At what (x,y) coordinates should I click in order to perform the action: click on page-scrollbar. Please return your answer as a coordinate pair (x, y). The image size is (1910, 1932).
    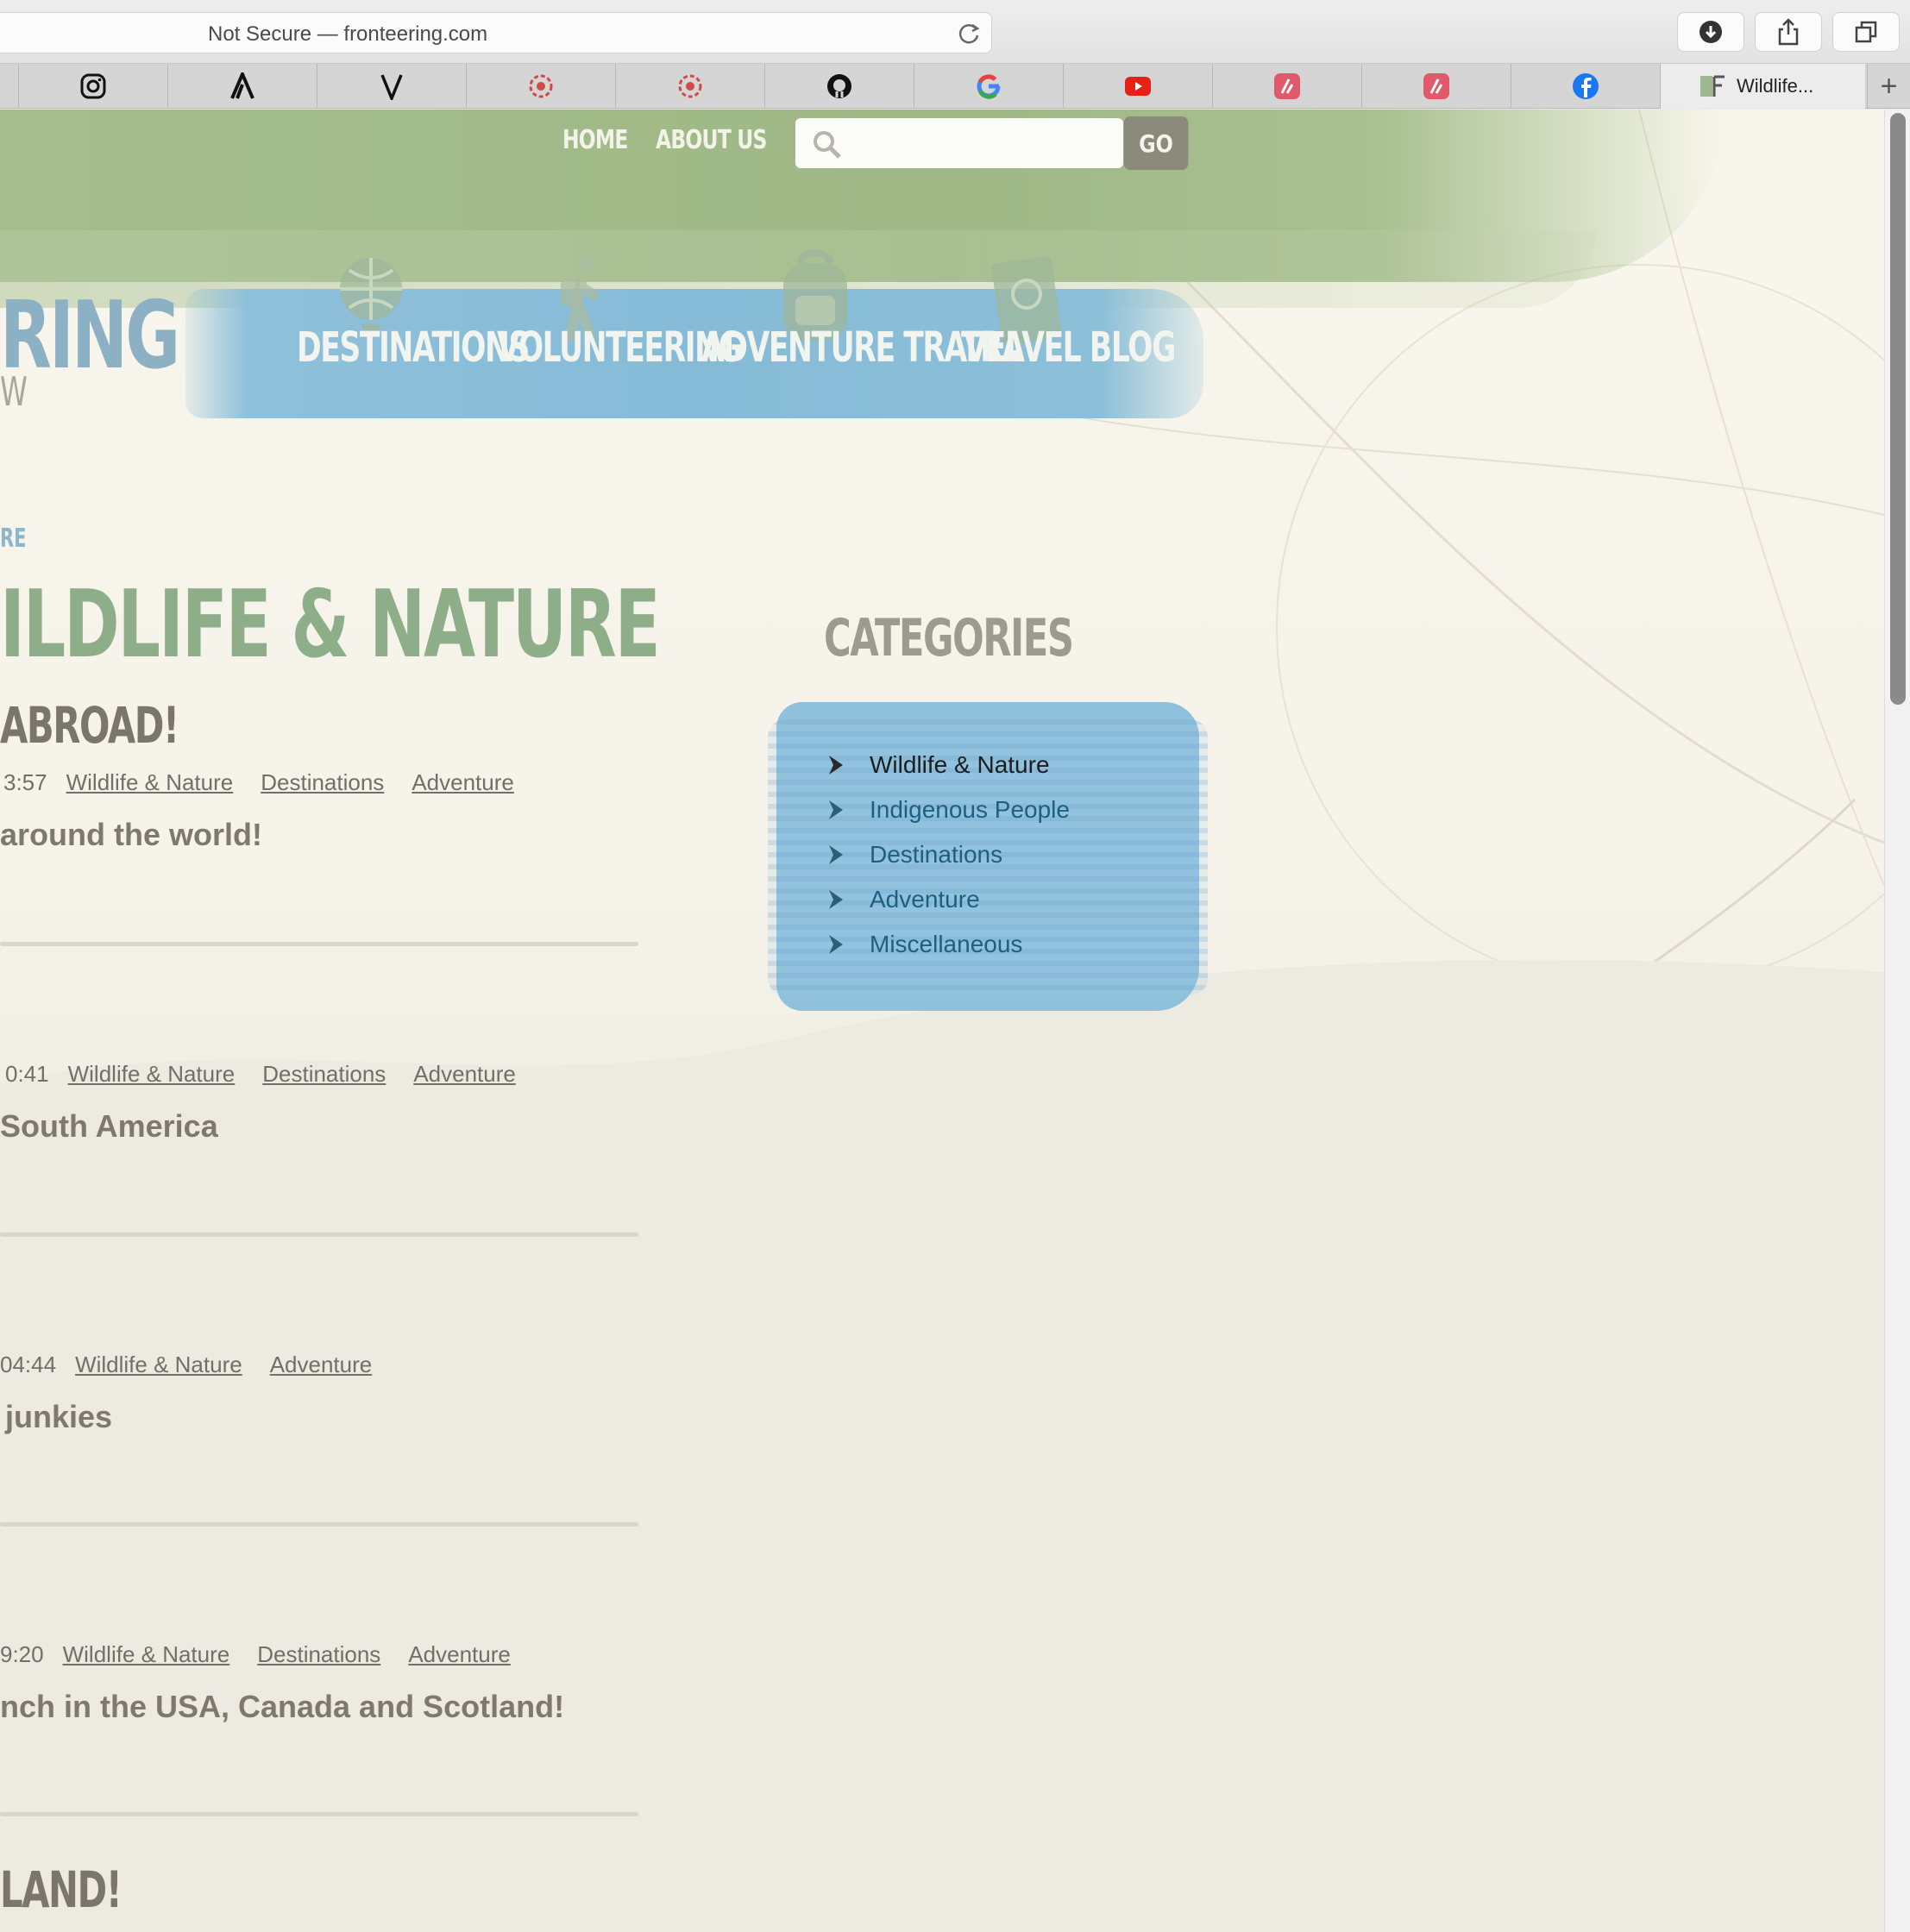
    Looking at the image, I should click on (1897, 1021).